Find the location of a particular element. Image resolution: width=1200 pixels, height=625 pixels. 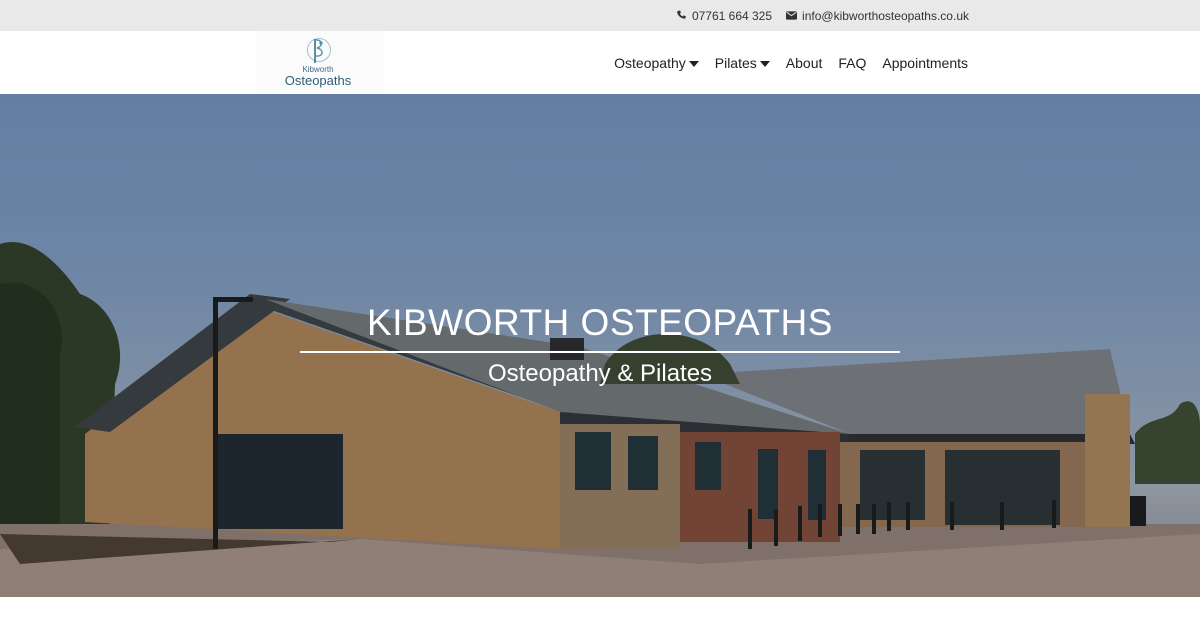

hero-title: KIBWORTH OSTEOPATHS is located at coordinates (600, 322).